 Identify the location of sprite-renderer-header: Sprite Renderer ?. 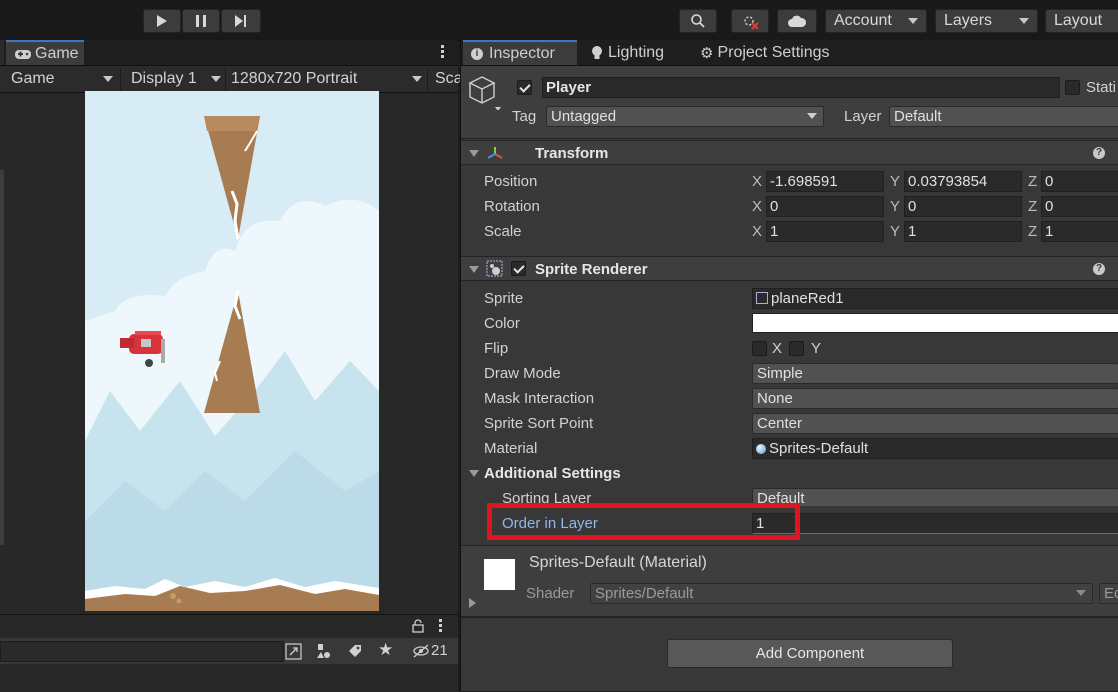
(789, 268).